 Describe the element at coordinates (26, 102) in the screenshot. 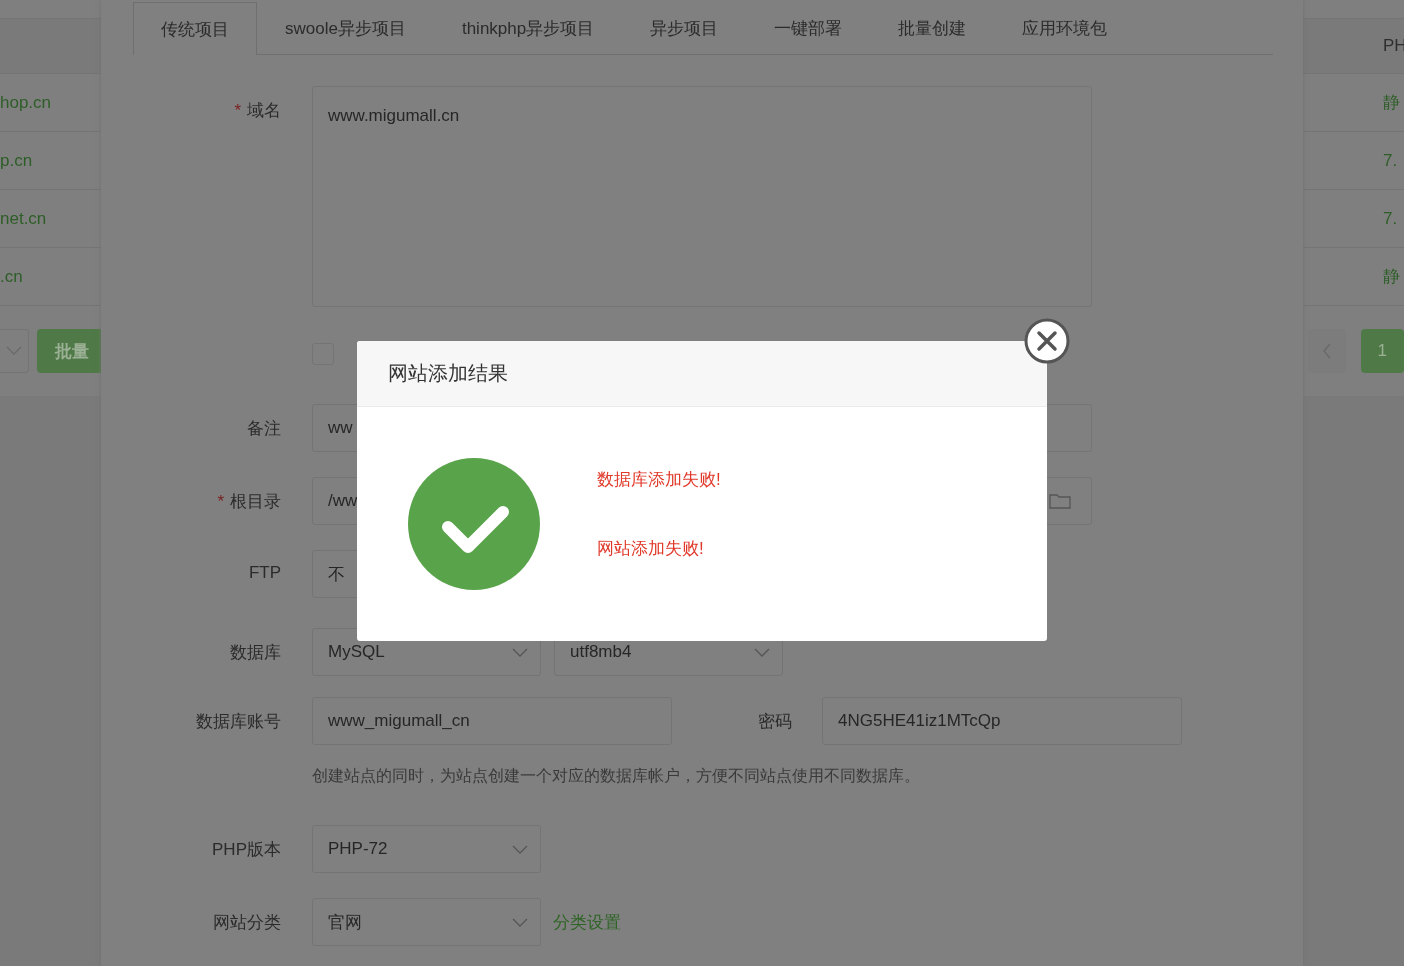

I see `domain-link: hop.cn` at that location.